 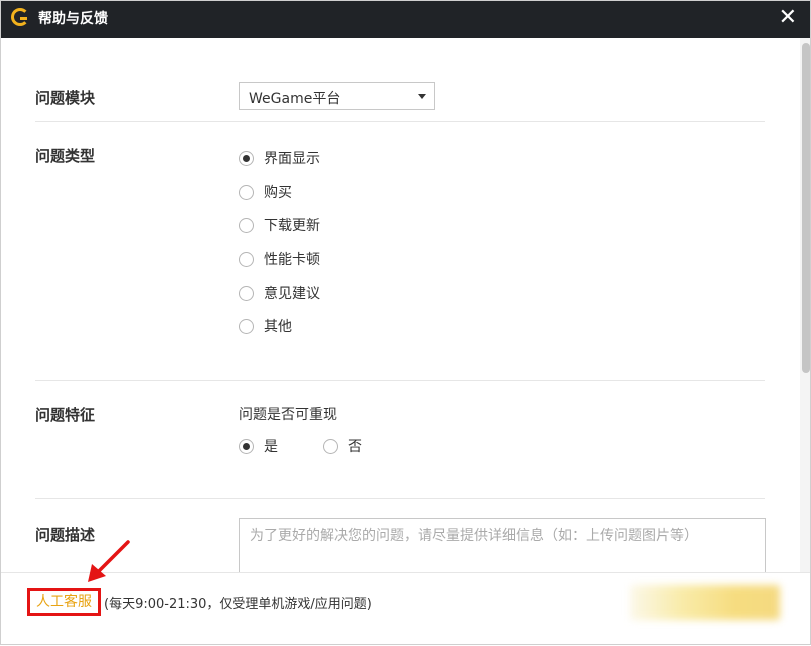 I want to click on reproducible-no-label: 否, so click(x=355, y=447).